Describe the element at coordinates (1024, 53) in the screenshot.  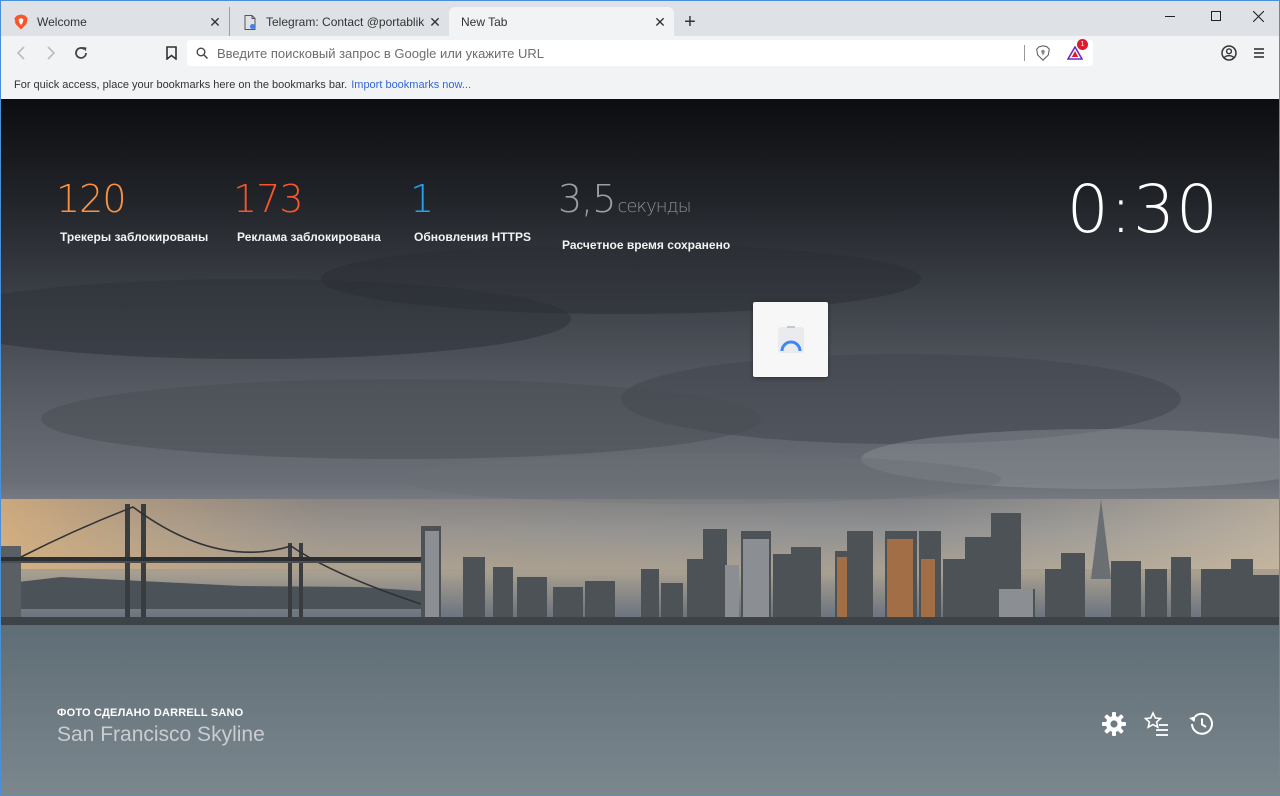
I see `divider` at that location.